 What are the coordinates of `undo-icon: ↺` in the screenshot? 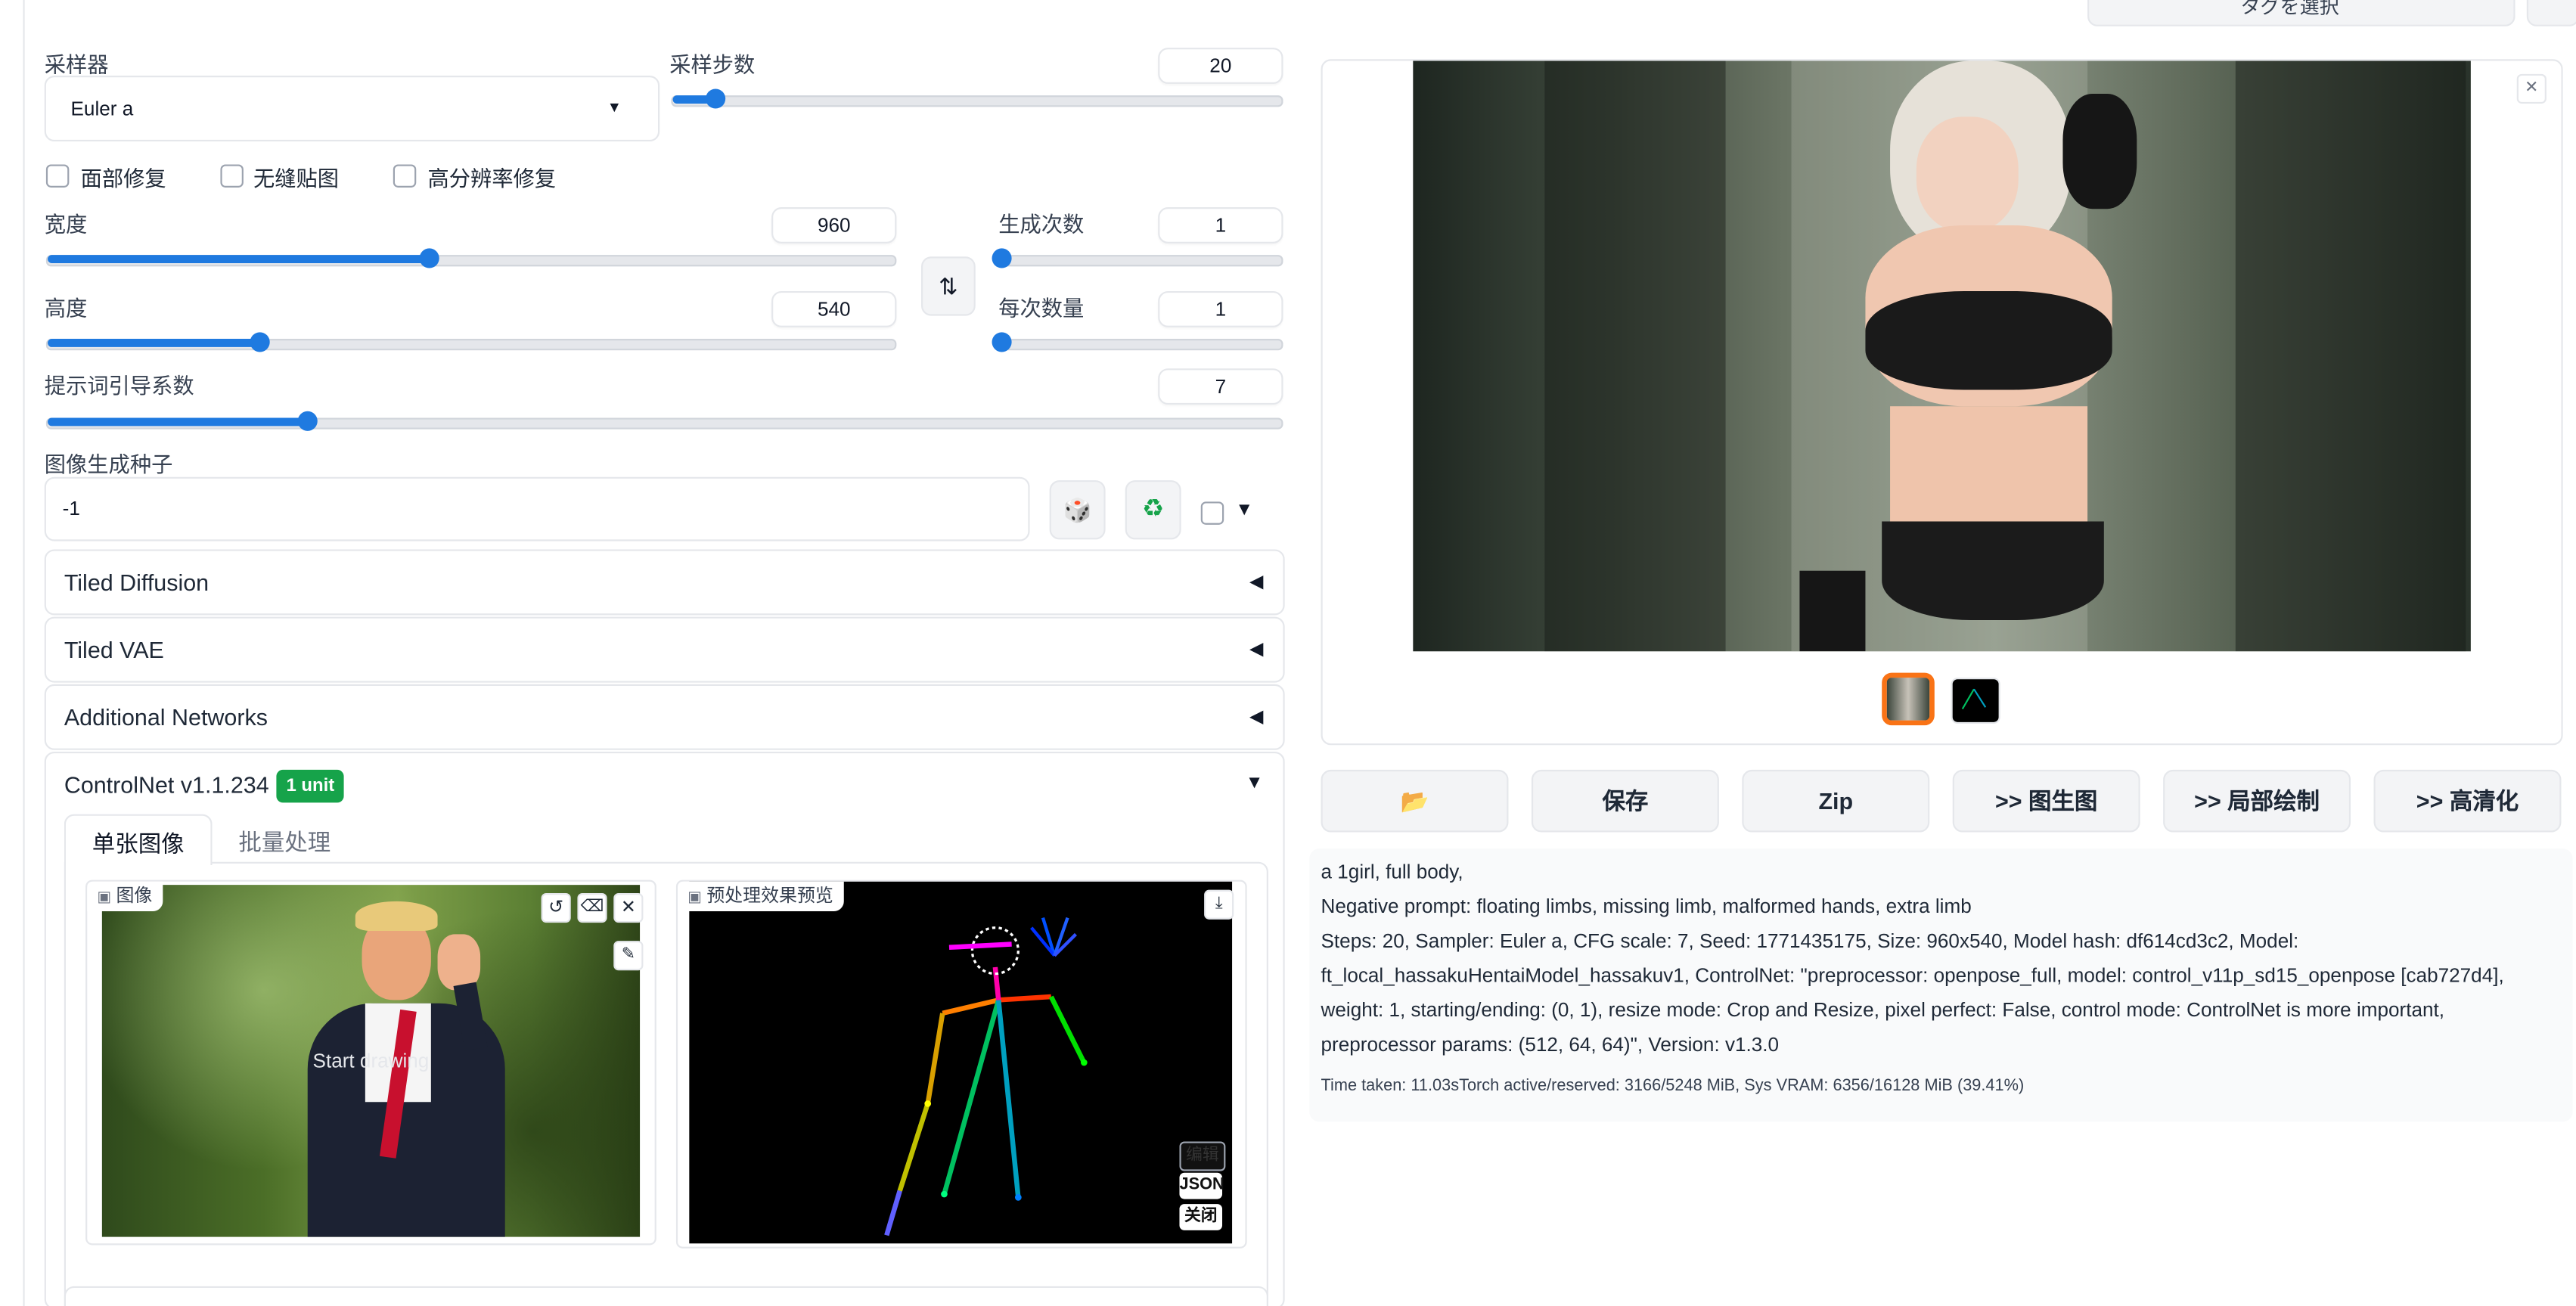 It's located at (556, 908).